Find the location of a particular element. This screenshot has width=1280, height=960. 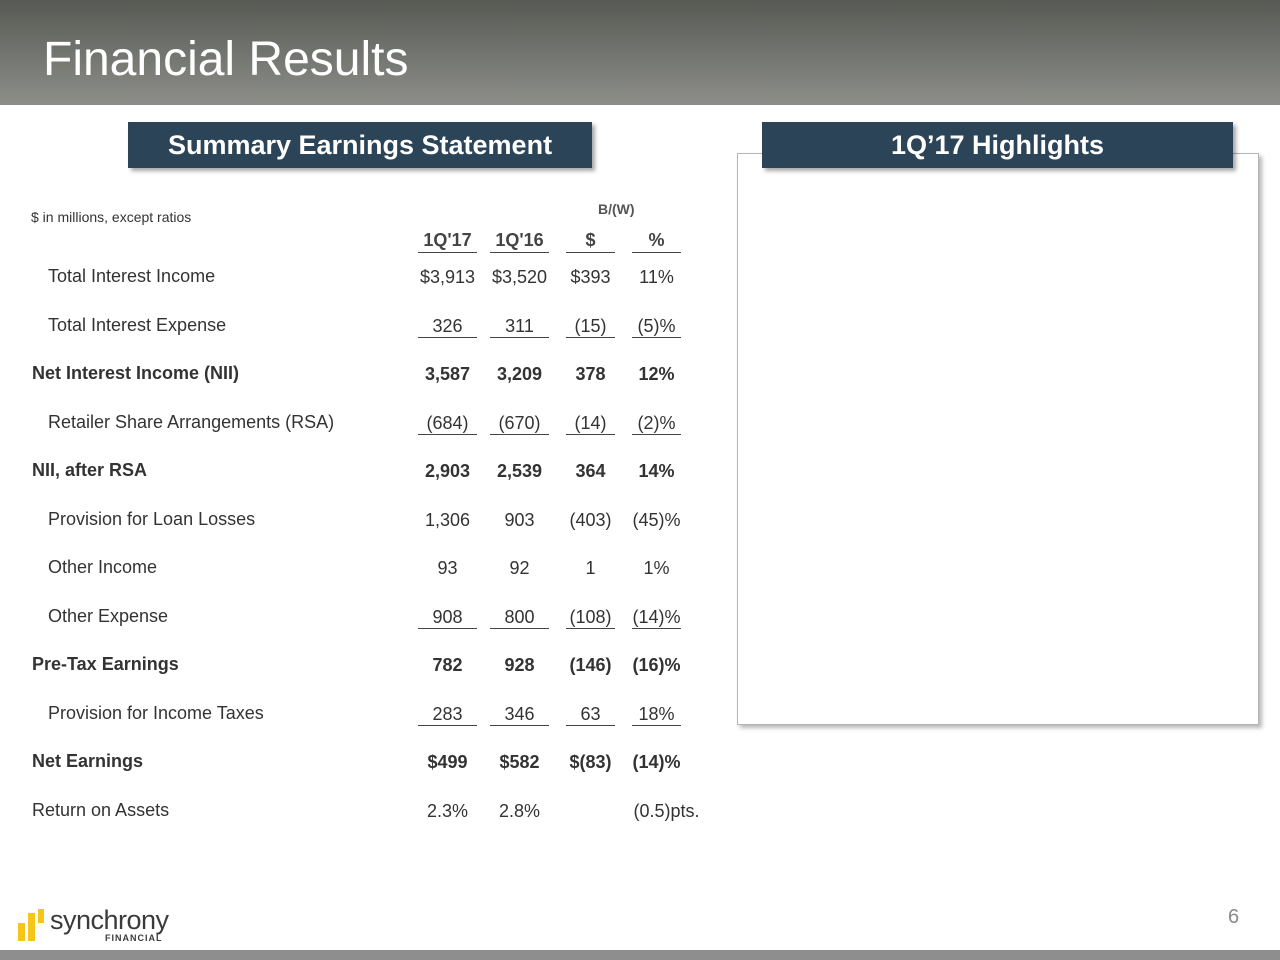

table-cell: 1 is located at coordinates (590, 568).